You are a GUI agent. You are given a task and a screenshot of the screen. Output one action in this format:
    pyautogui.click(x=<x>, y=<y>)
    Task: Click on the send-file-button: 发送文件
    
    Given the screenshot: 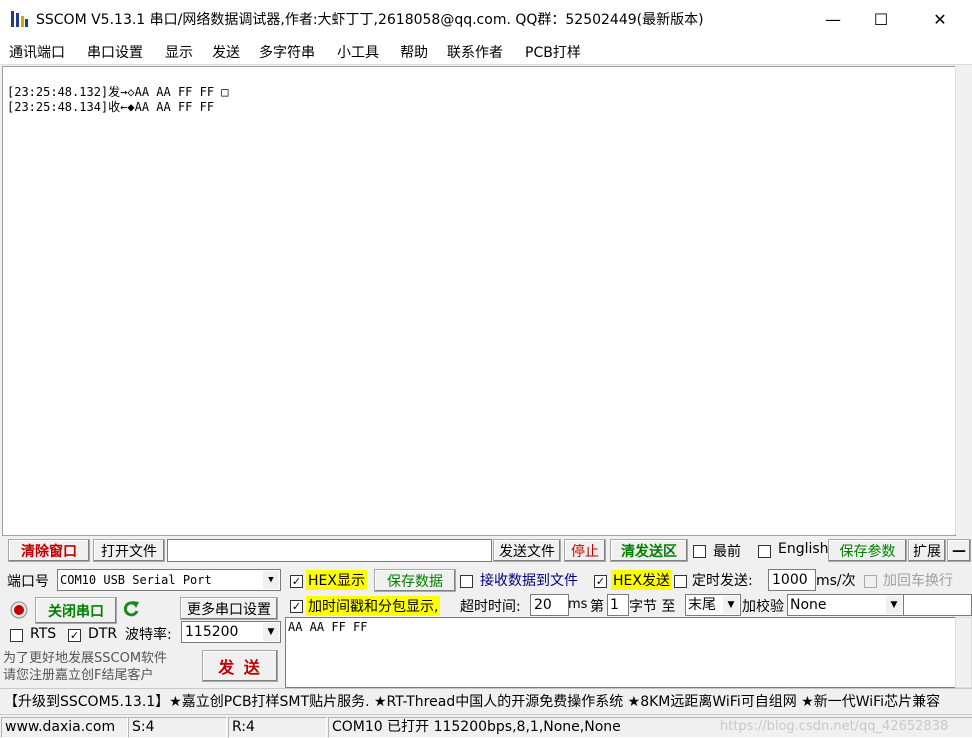 What is the action you would take?
    pyautogui.click(x=527, y=550)
    